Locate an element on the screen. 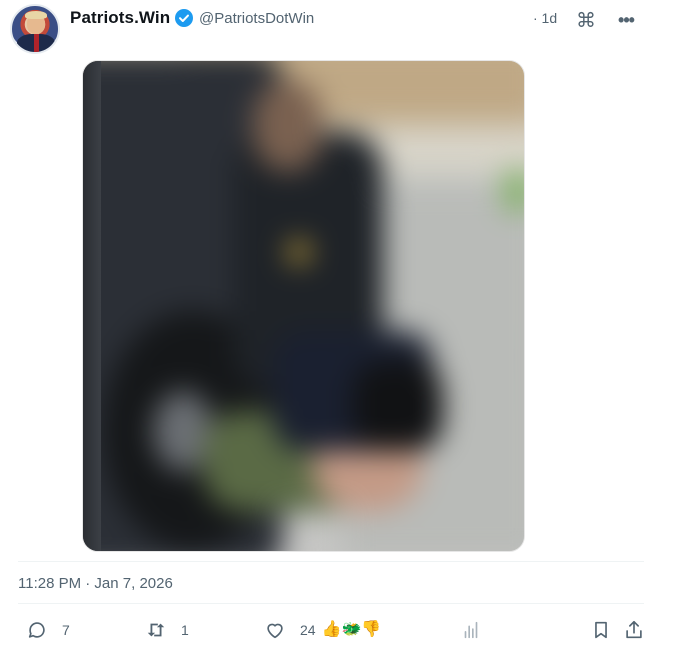 This screenshot has width=680, height=649. reply-button: 7 is located at coordinates (48, 630).